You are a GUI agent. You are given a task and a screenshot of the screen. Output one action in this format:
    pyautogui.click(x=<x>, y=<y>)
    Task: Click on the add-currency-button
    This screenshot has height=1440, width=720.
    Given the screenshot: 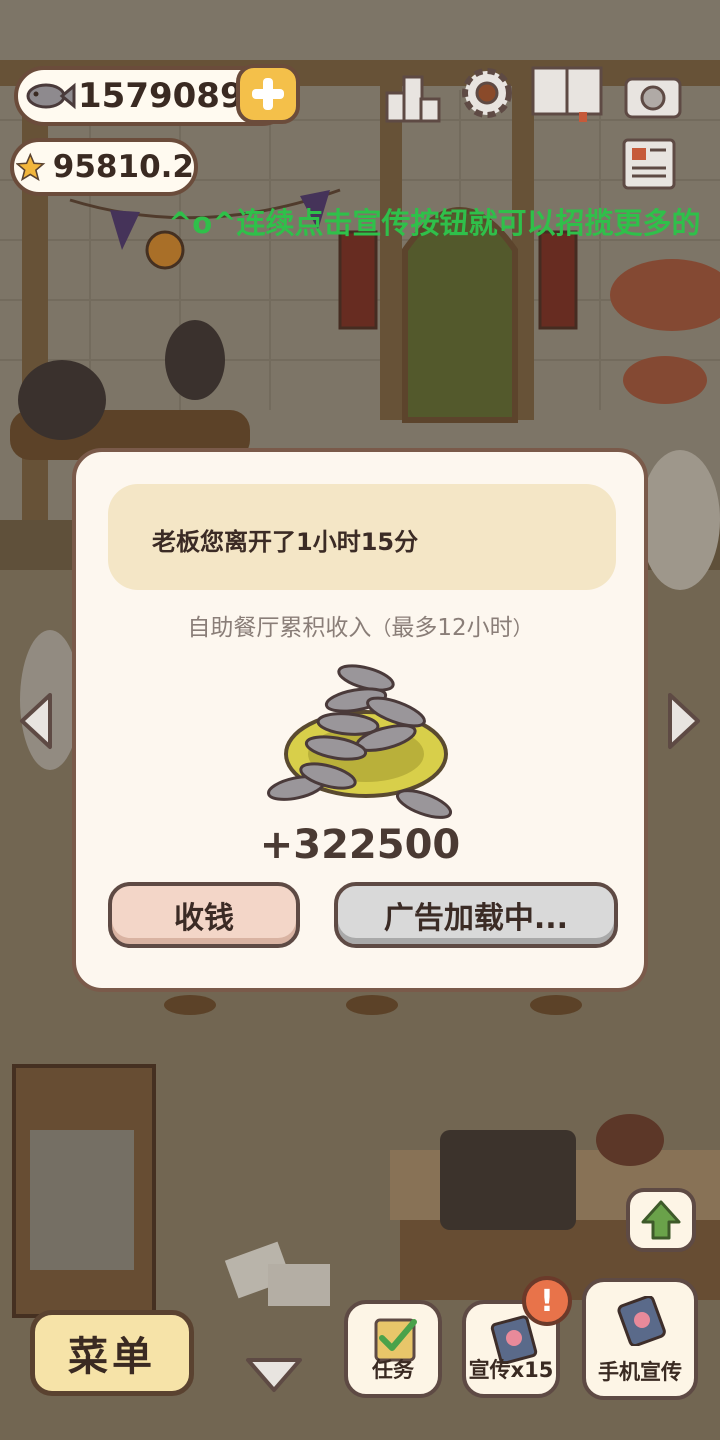 What is the action you would take?
    pyautogui.click(x=268, y=94)
    